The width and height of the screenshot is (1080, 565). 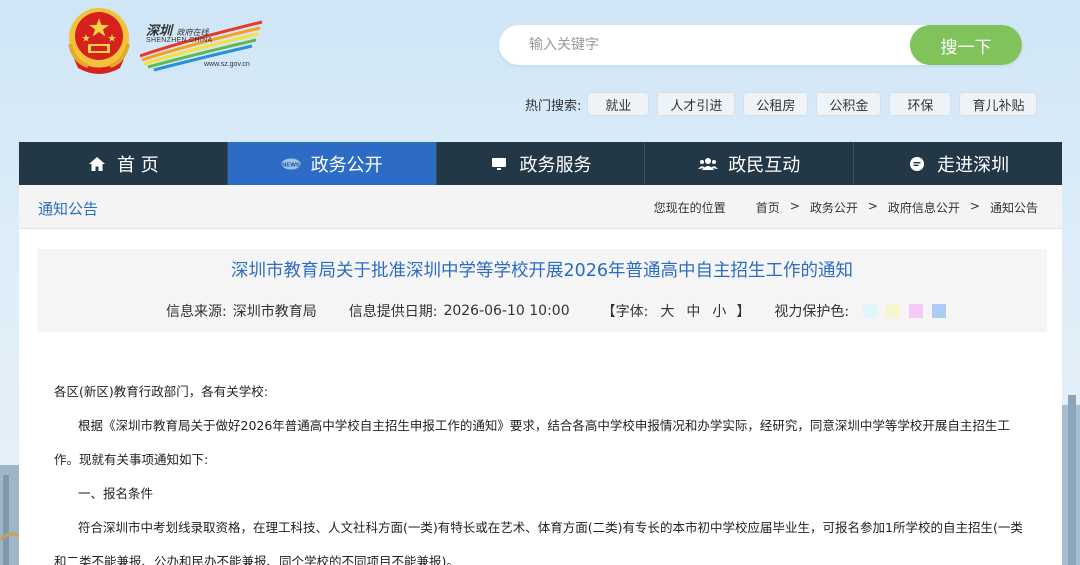 What do you see at coordinates (161, 391) in the screenshot?
I see `article-paragraph: 各区(新区)教育行政部门，各有关学校:` at bounding box center [161, 391].